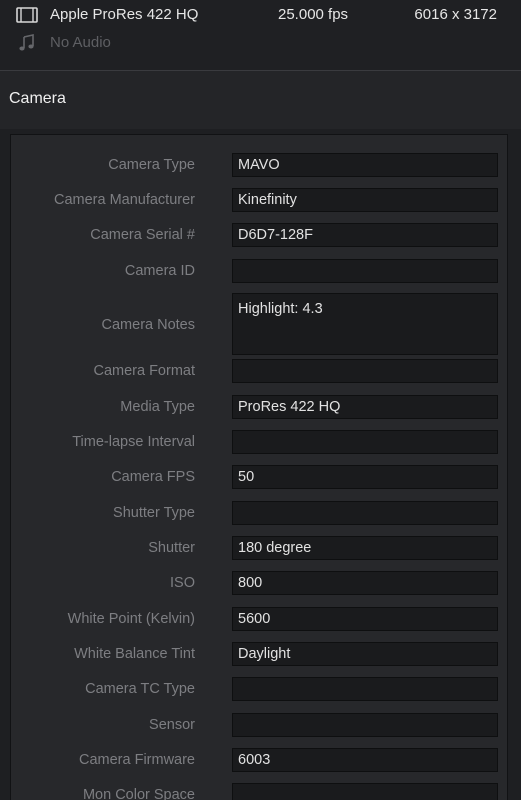  What do you see at coordinates (157, 407) in the screenshot?
I see `field-label-media-type: Media Type` at bounding box center [157, 407].